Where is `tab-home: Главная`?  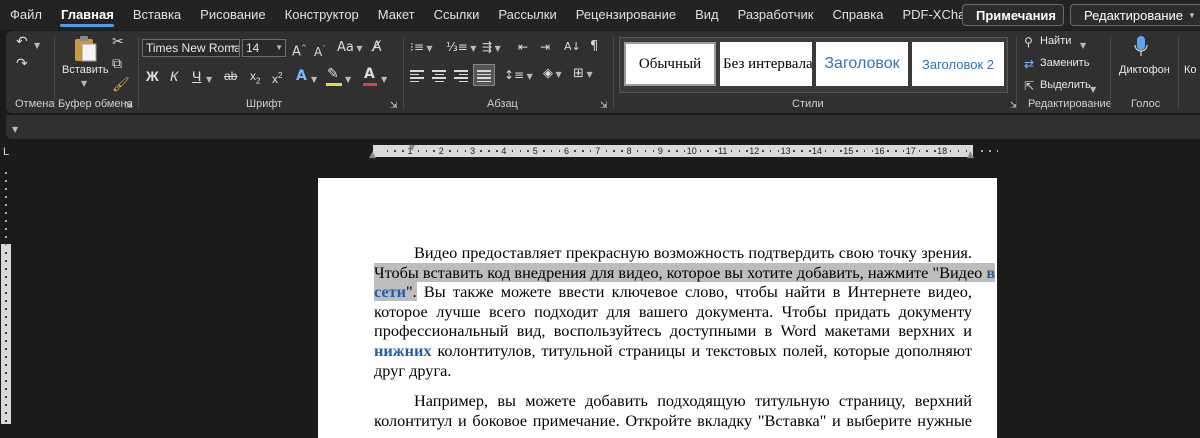
tab-home: Главная is located at coordinates (87, 15).